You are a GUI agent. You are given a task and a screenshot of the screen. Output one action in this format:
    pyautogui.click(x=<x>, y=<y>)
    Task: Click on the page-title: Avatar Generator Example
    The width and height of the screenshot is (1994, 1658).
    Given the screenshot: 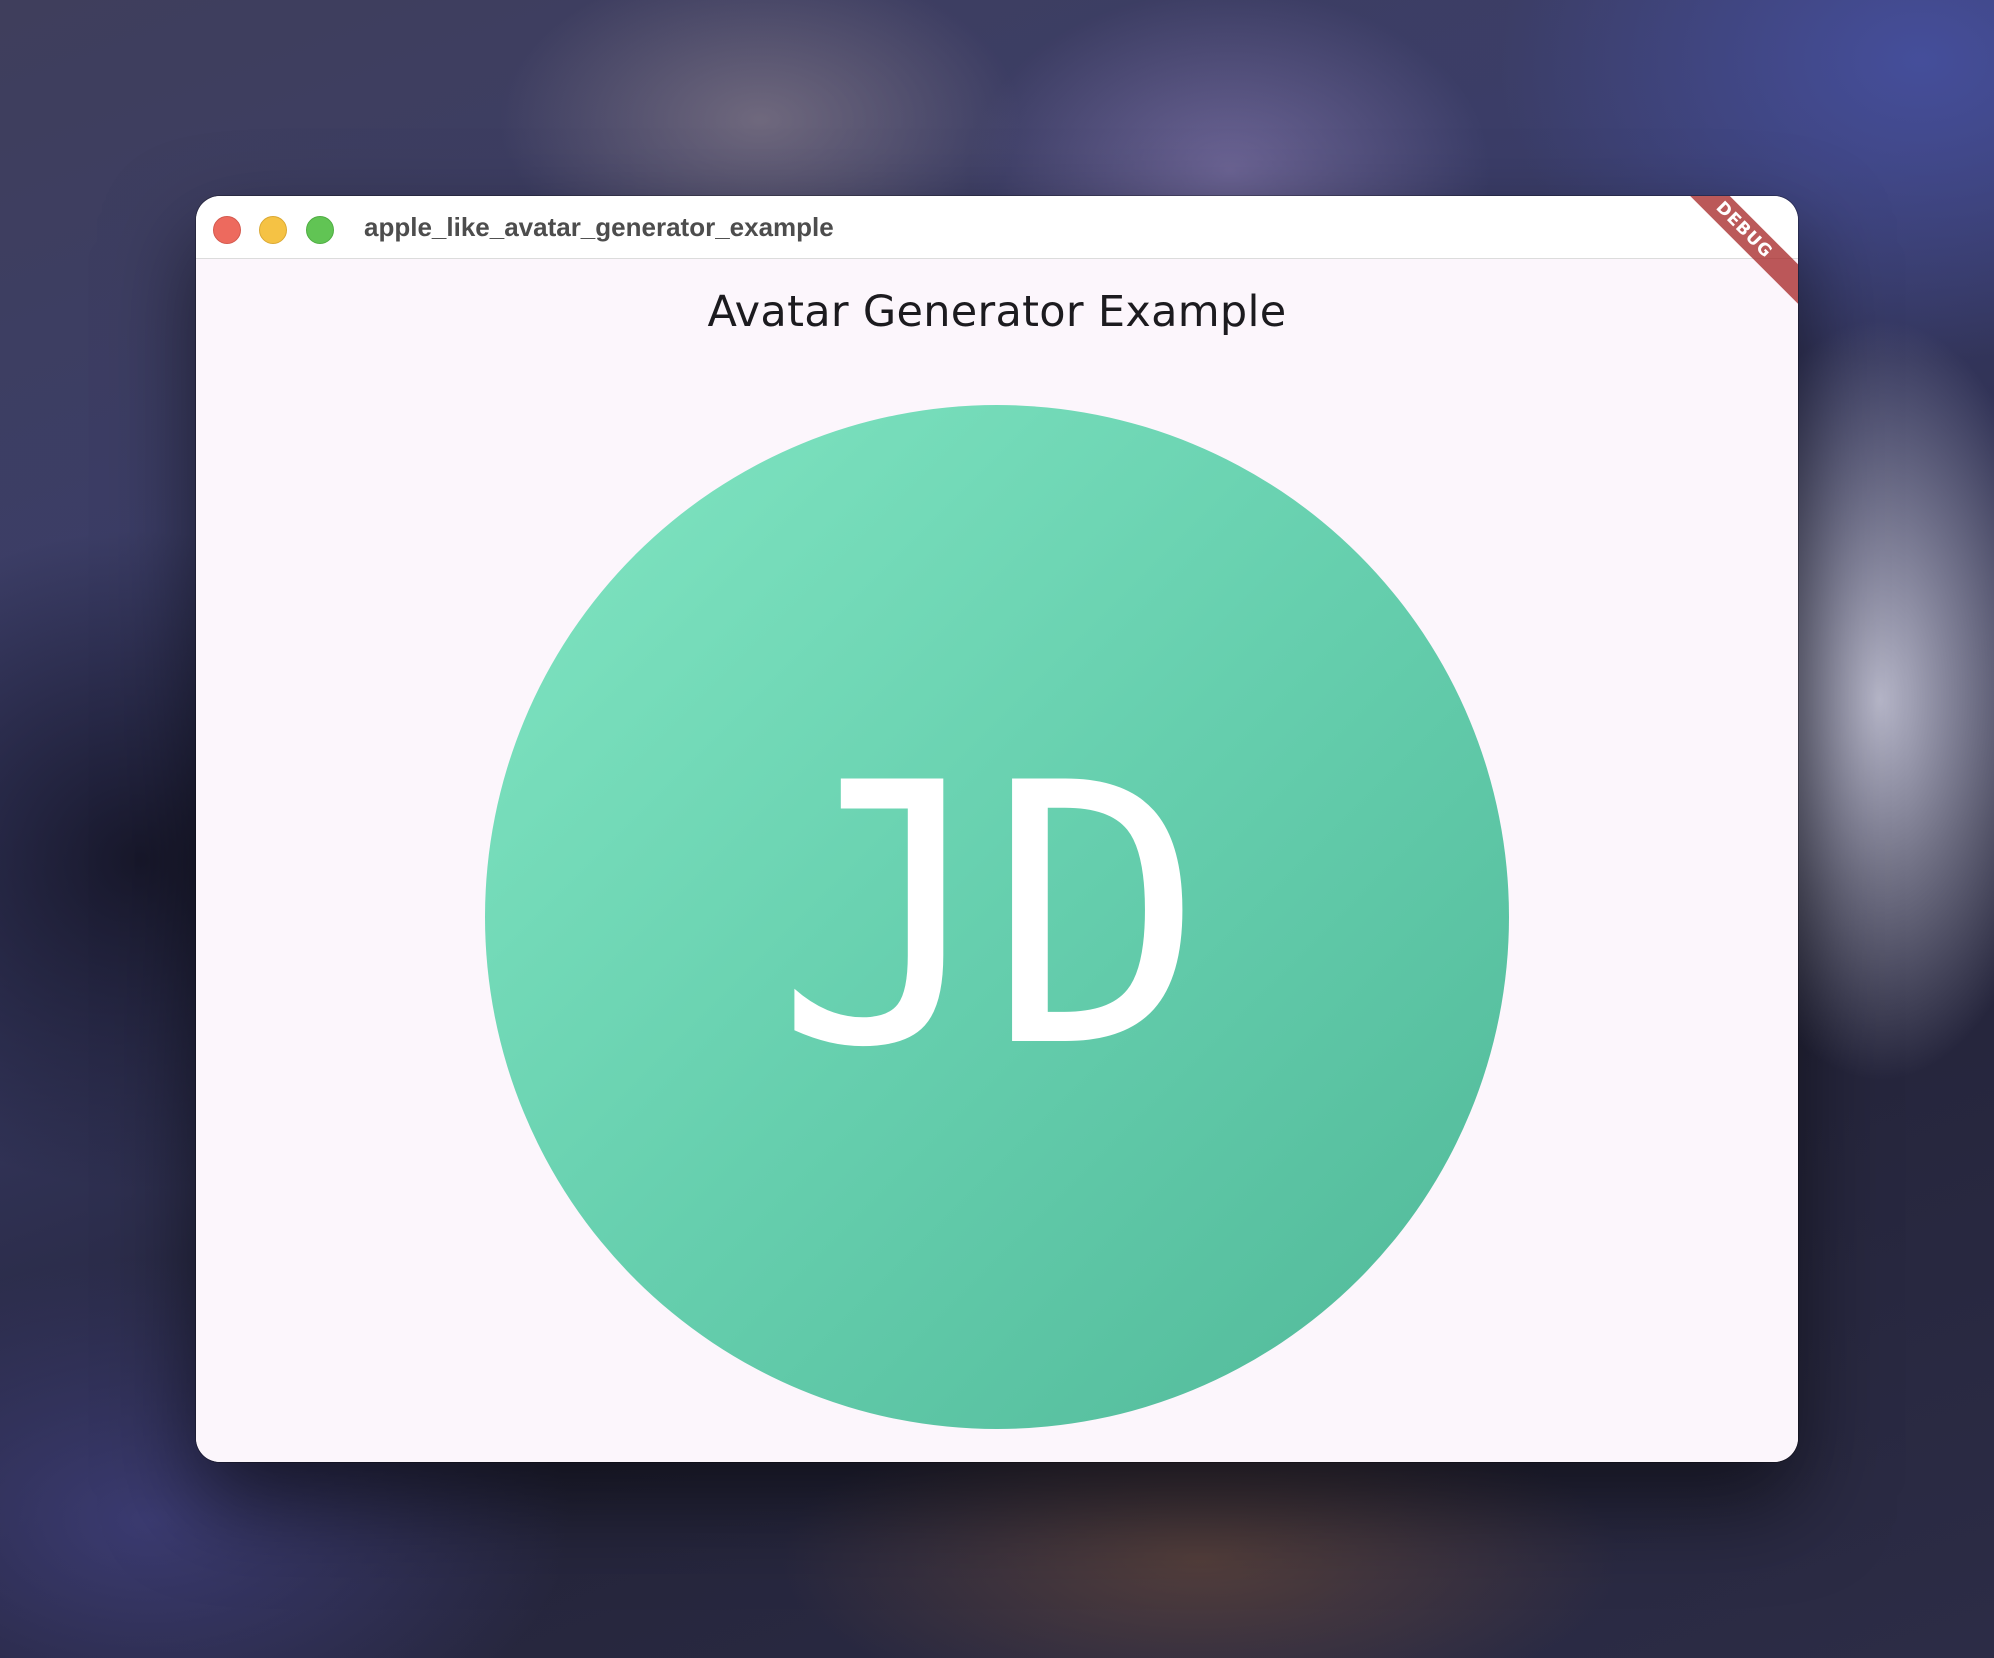 What is the action you would take?
    pyautogui.click(x=997, y=312)
    